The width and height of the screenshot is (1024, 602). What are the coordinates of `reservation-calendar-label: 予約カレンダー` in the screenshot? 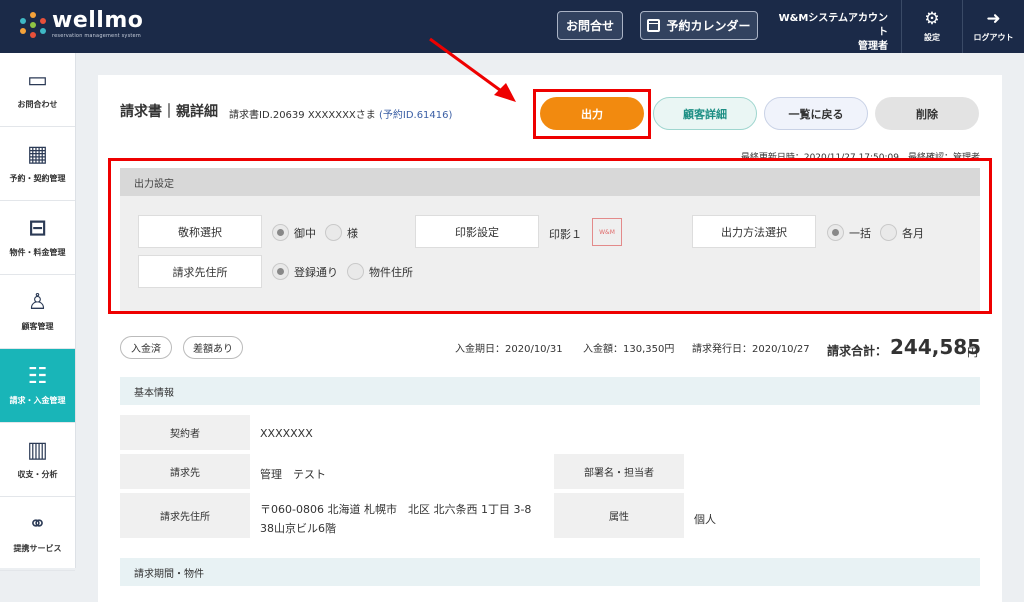 It's located at (708, 26).